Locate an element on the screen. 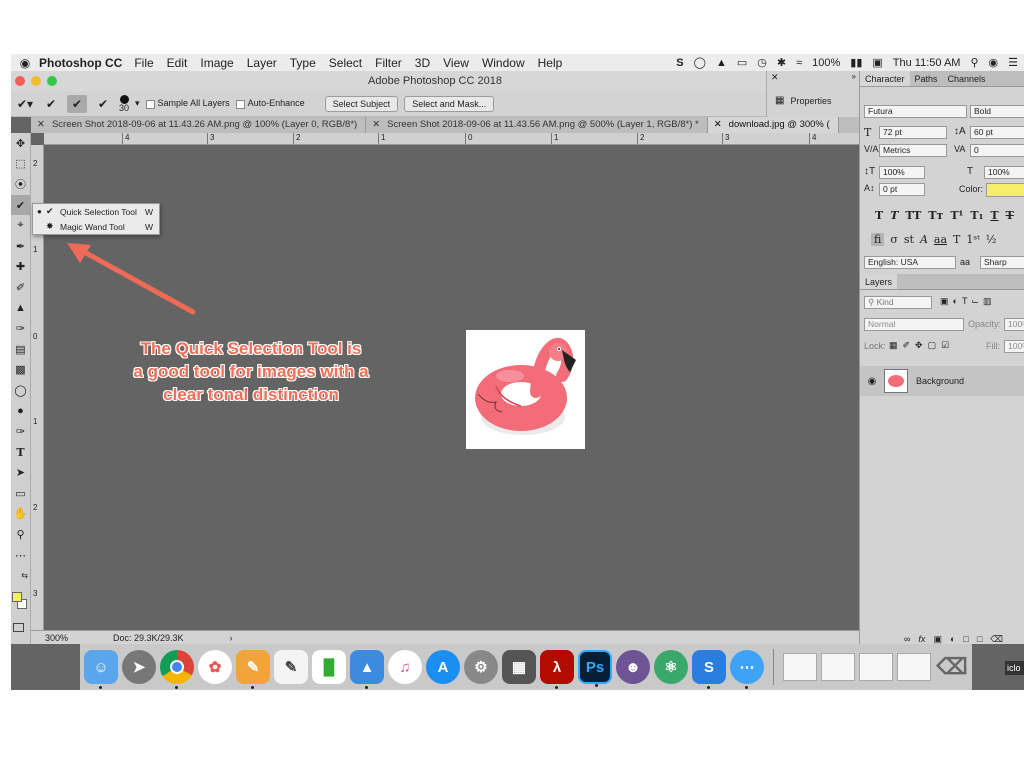 This screenshot has width=1024, height=768. sample-all-layers: Sample All Layers is located at coordinates (187, 103).